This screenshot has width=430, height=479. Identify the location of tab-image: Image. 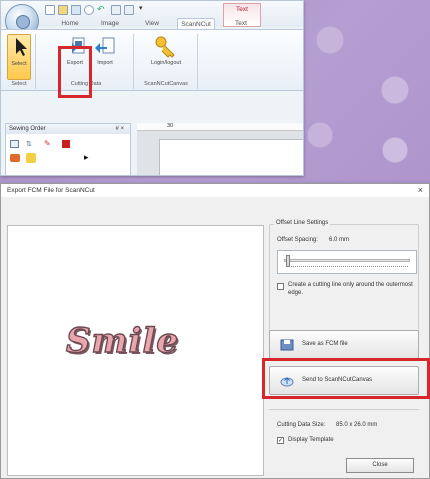
(110, 23).